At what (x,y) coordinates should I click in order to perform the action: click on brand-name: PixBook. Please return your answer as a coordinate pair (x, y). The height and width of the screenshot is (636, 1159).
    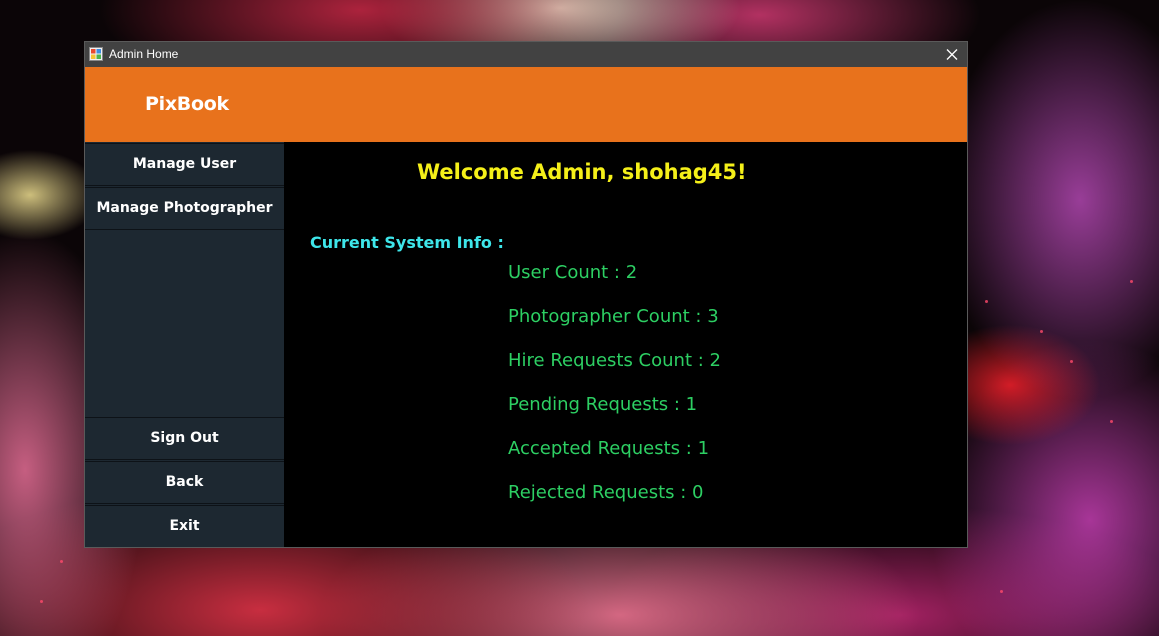
    Looking at the image, I should click on (187, 104).